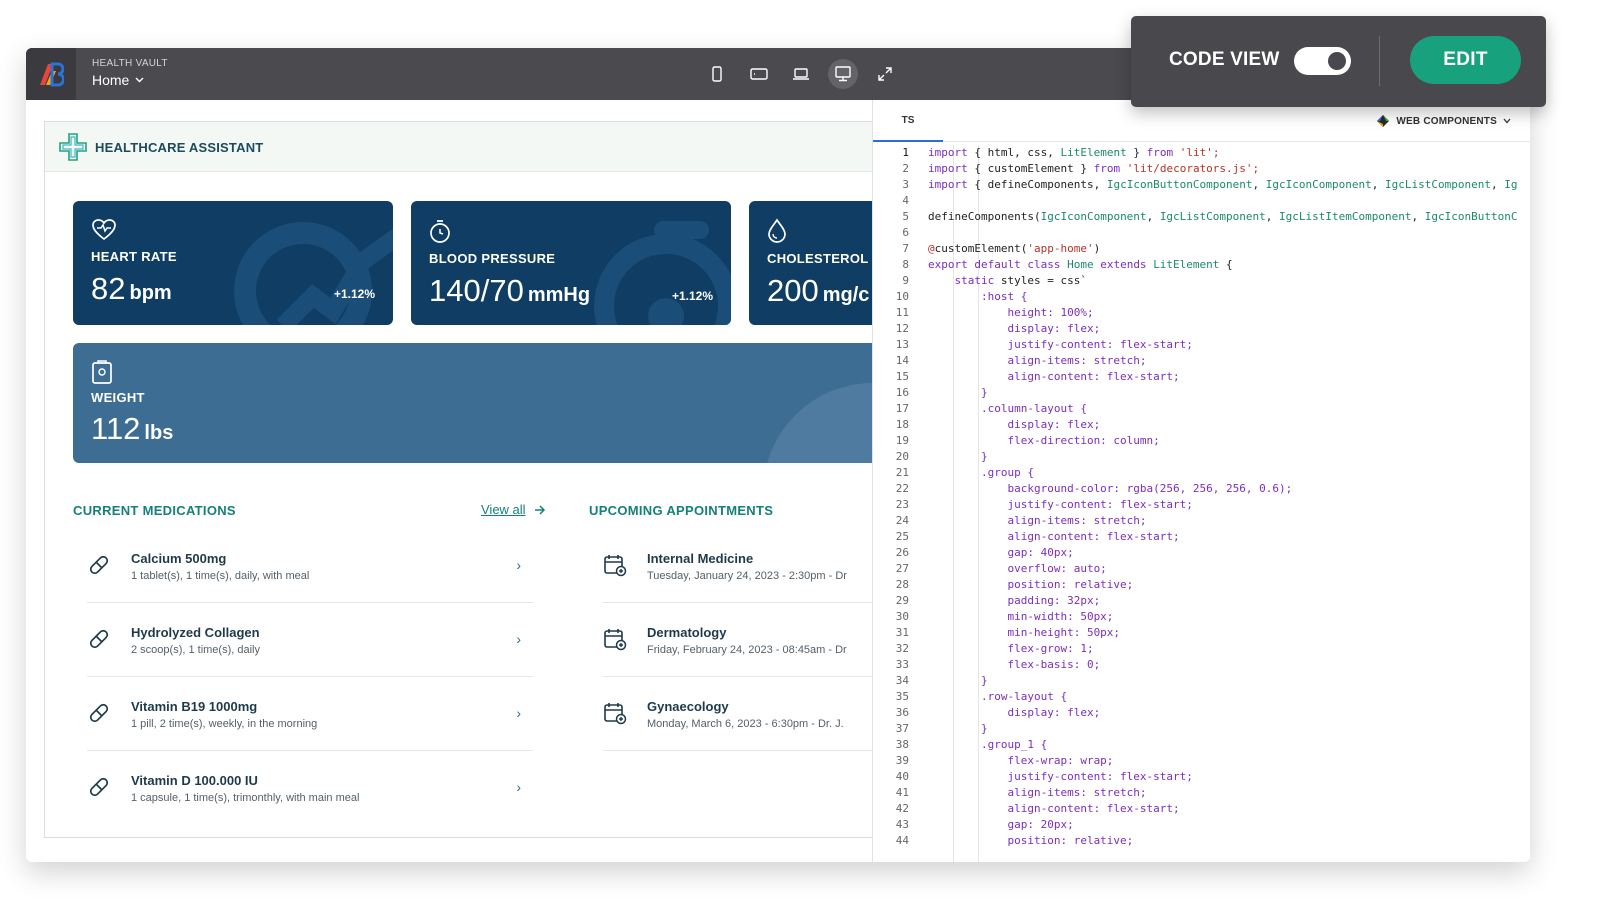 This screenshot has width=1600, height=901. Describe the element at coordinates (73, 147) in the screenshot. I see `medical-cross-icon` at that location.